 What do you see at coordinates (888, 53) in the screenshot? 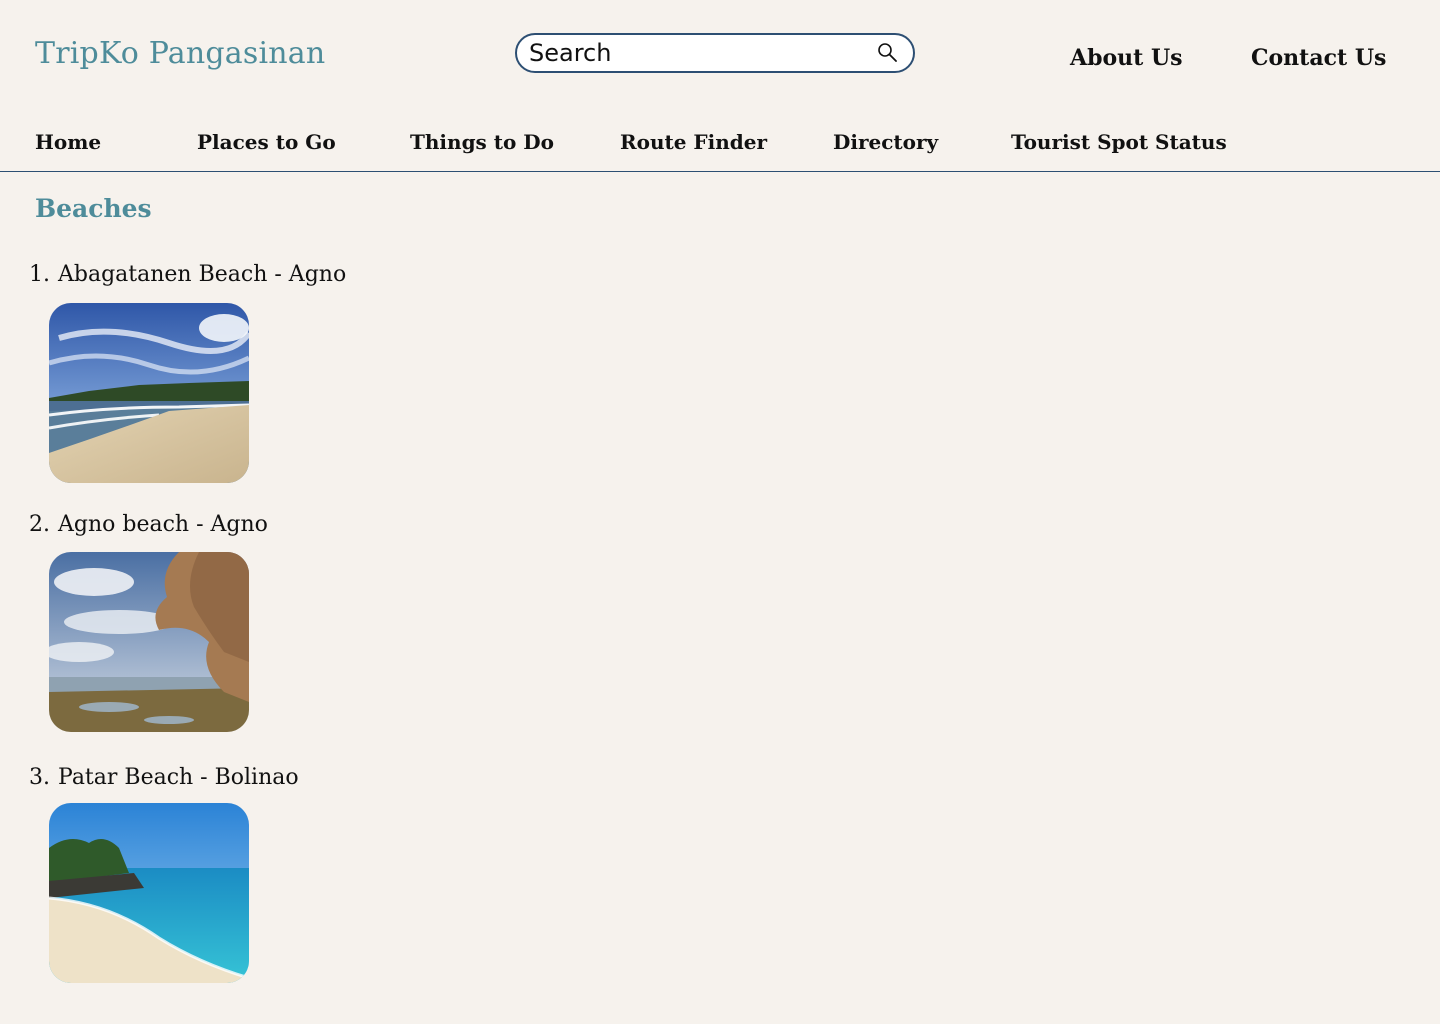
I see `search-icon` at bounding box center [888, 53].